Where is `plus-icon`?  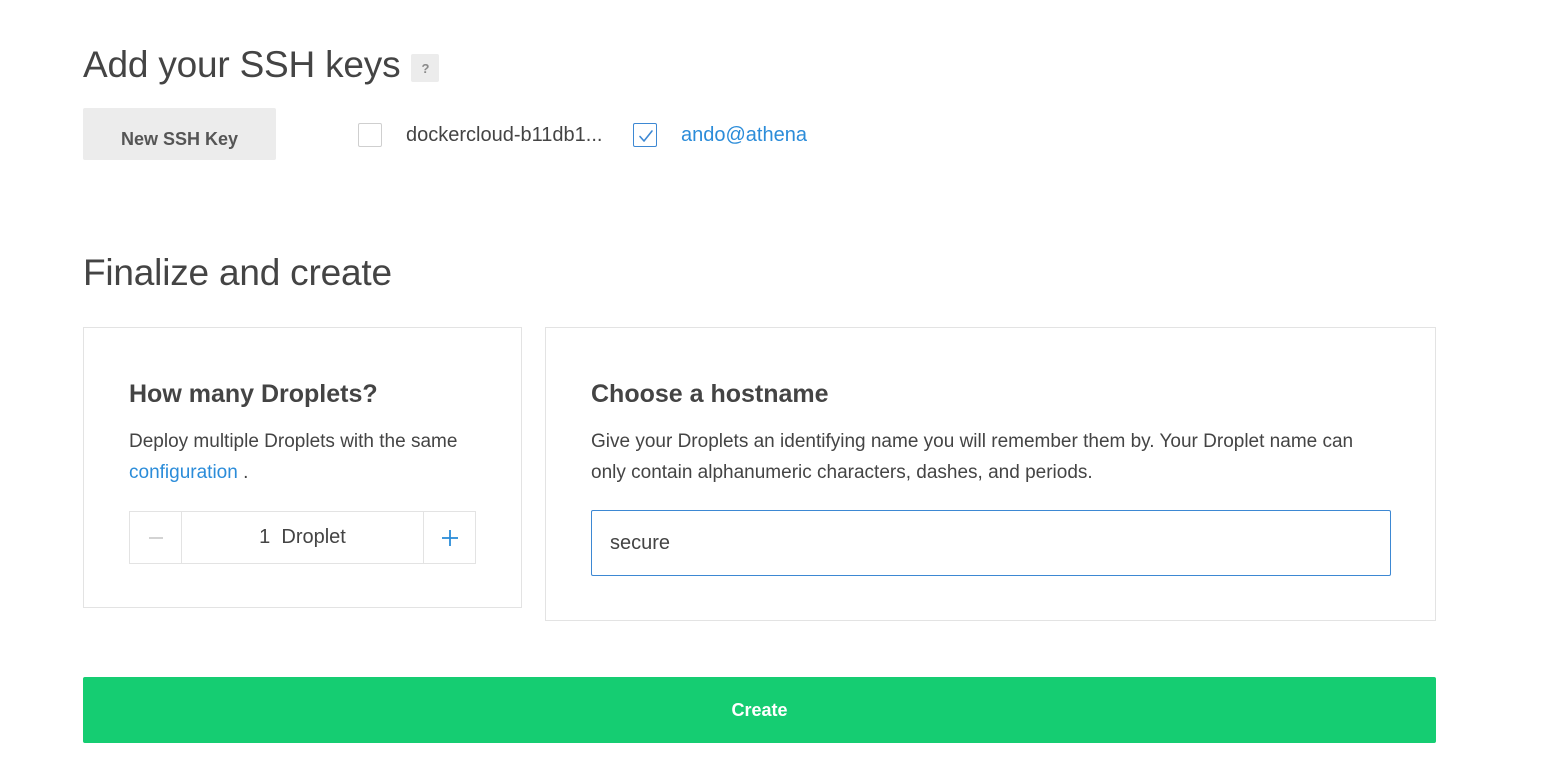 plus-icon is located at coordinates (449, 537).